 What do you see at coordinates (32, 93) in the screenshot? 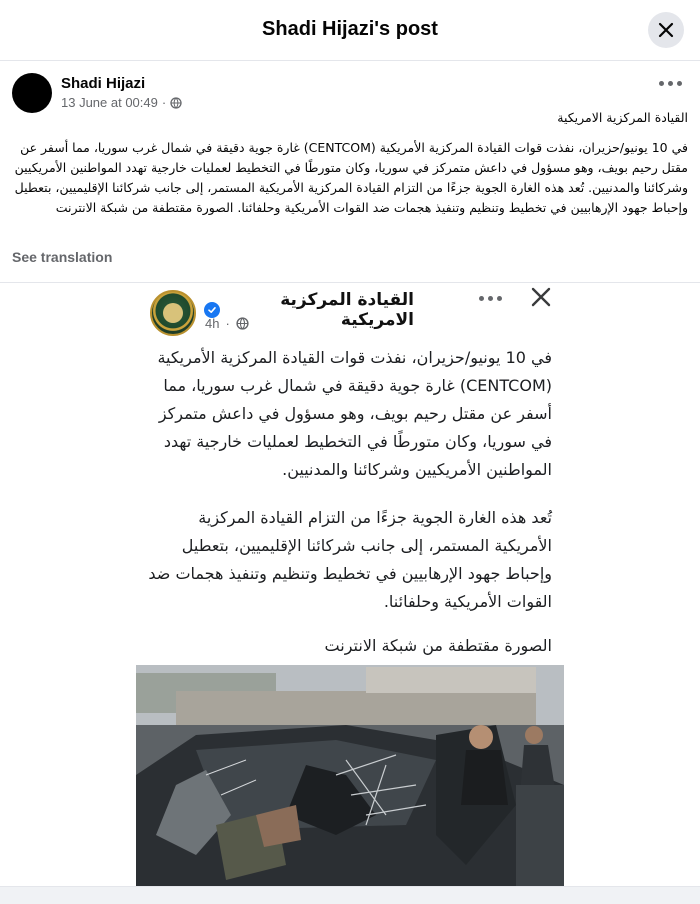
I see `author-avatar` at bounding box center [32, 93].